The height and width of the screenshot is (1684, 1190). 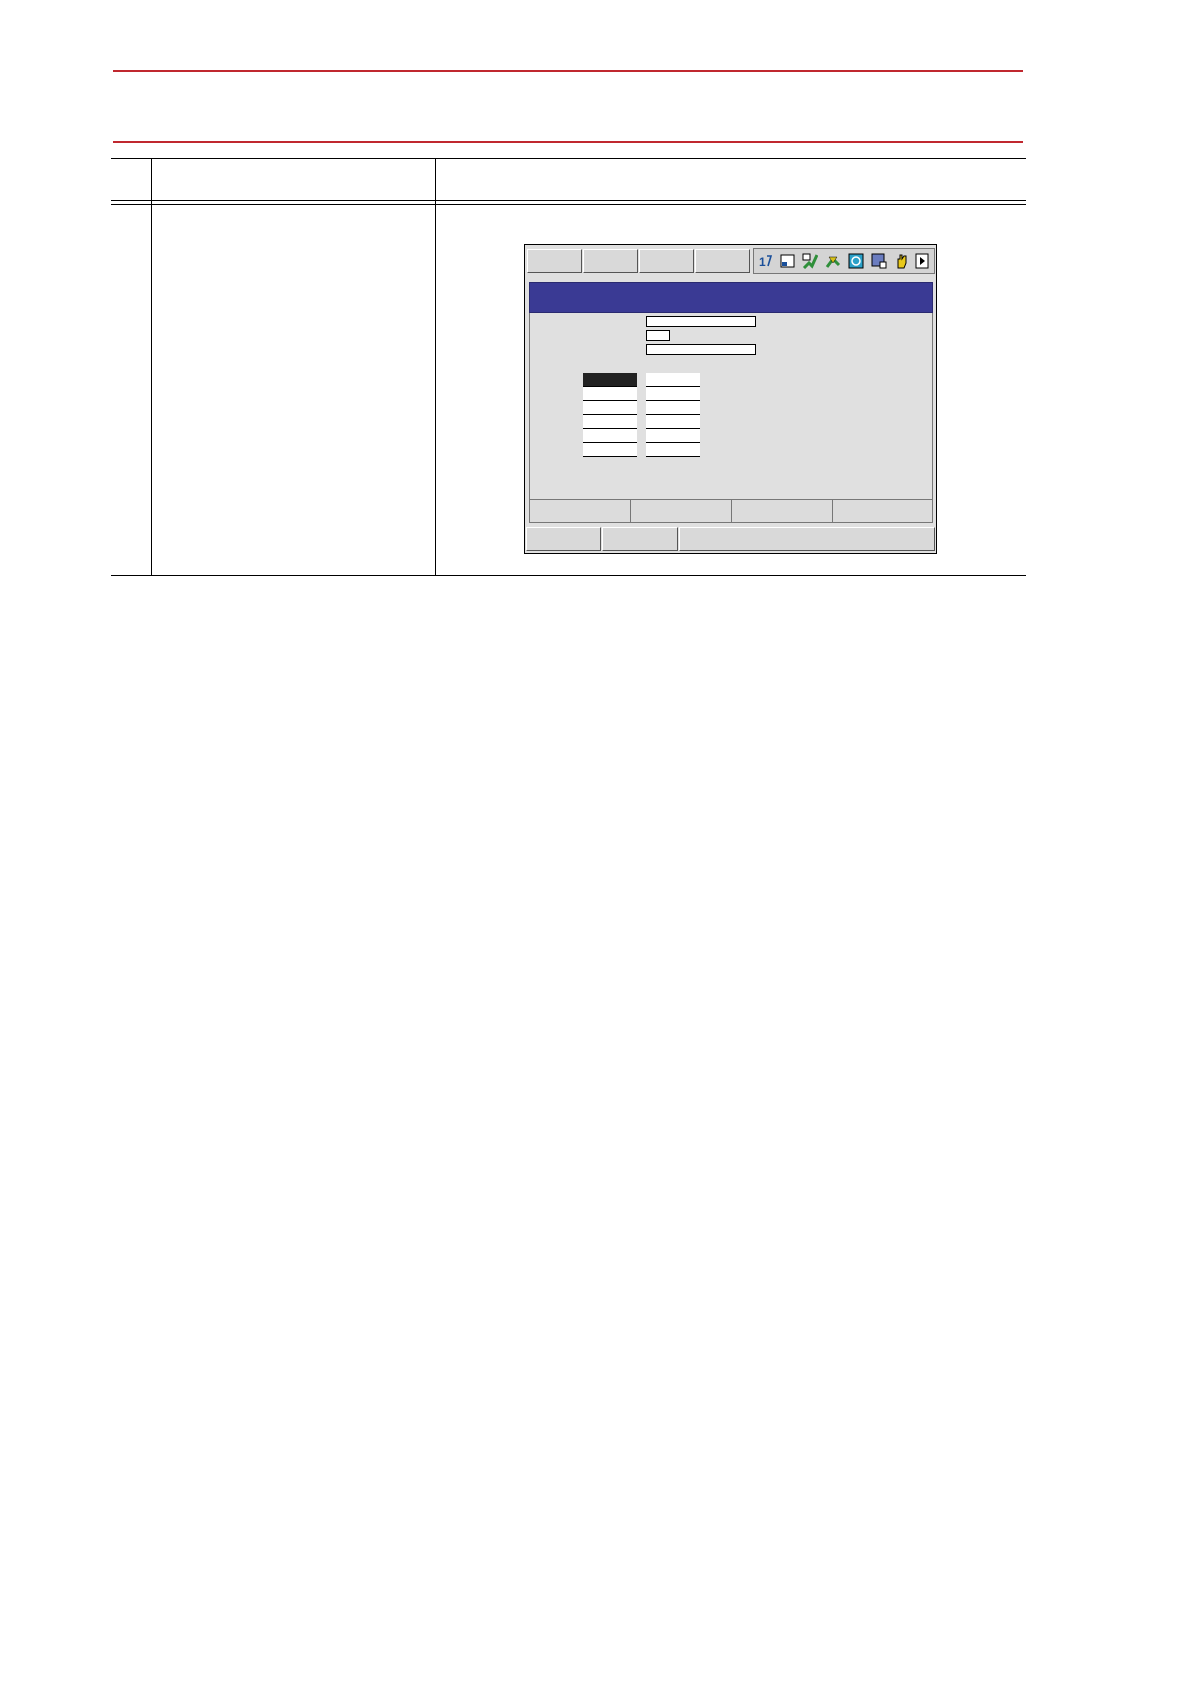 I want to click on table-top-rule, so click(x=568, y=158).